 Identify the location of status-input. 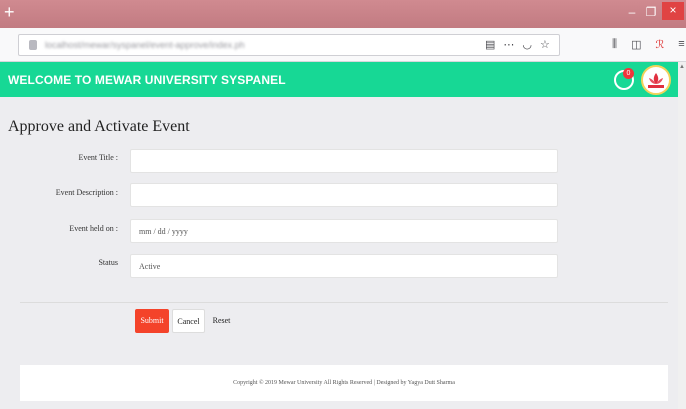
(344, 266).